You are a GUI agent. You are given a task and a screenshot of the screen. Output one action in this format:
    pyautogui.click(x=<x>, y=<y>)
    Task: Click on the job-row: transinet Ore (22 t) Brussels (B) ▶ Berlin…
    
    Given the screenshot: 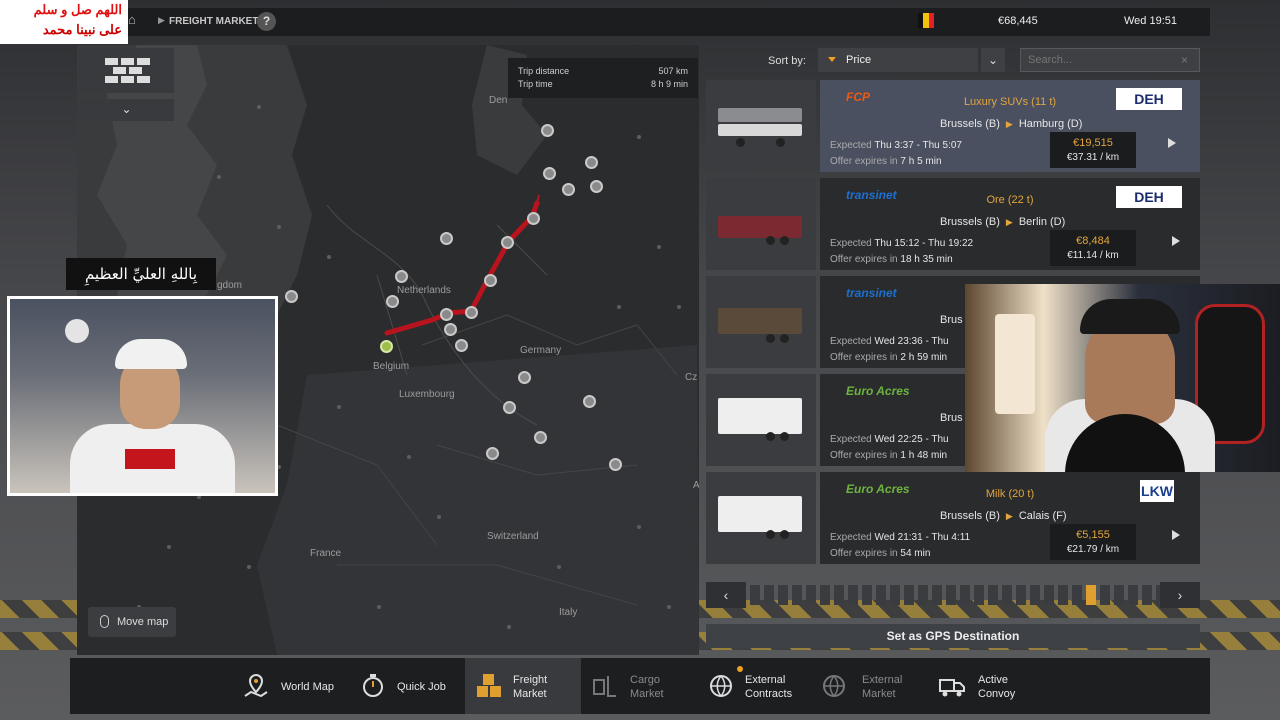 What is the action you would take?
    pyautogui.click(x=953, y=224)
    